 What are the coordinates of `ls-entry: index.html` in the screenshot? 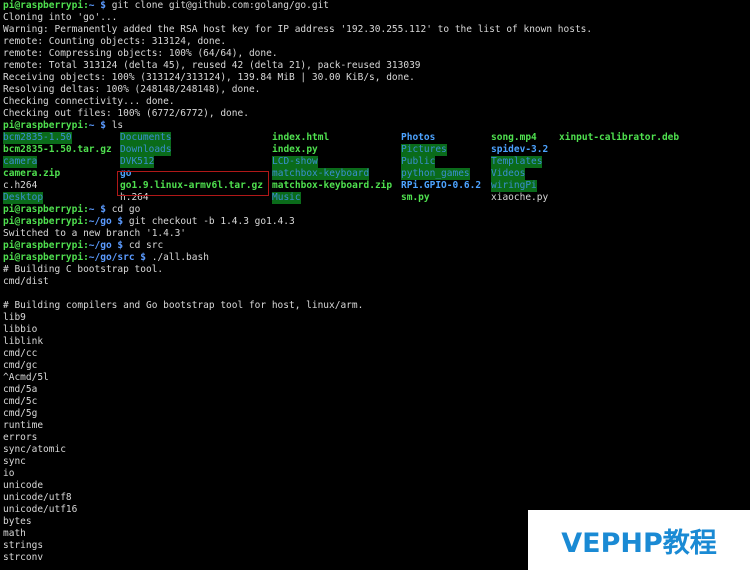 It's located at (301, 137).